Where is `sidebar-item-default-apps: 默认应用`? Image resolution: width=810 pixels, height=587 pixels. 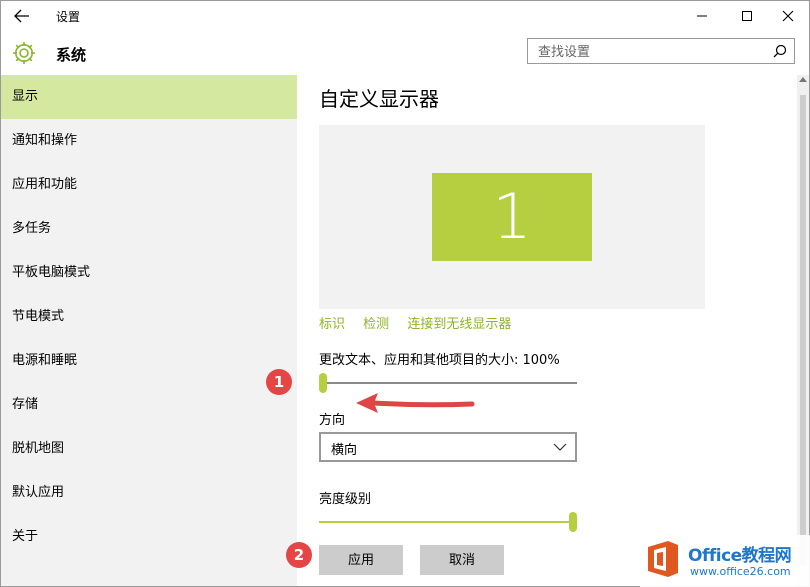
sidebar-item-default-apps: 默认应用 is located at coordinates (149, 493).